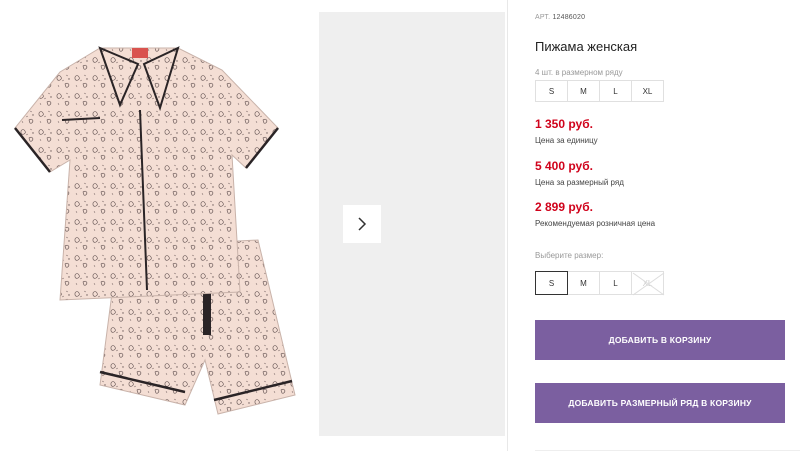  I want to click on pack-size-l: L, so click(615, 91).